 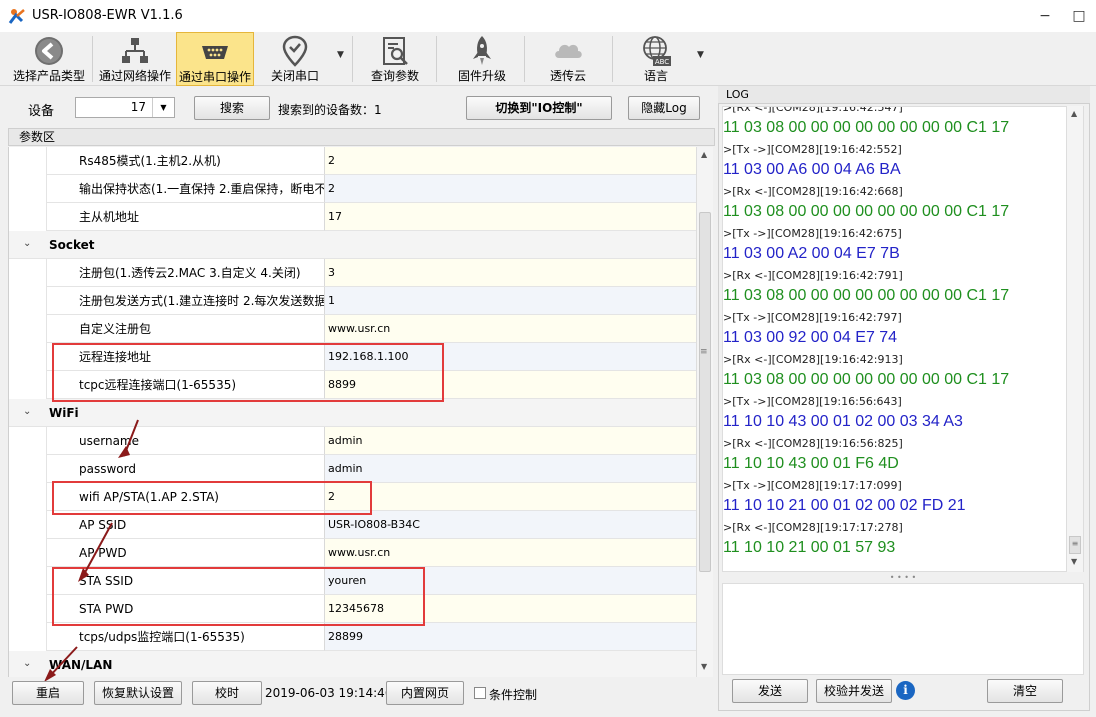 I want to click on log-data-line: 11 03 00 A2 00 04 E7 7B, so click(x=811, y=253).